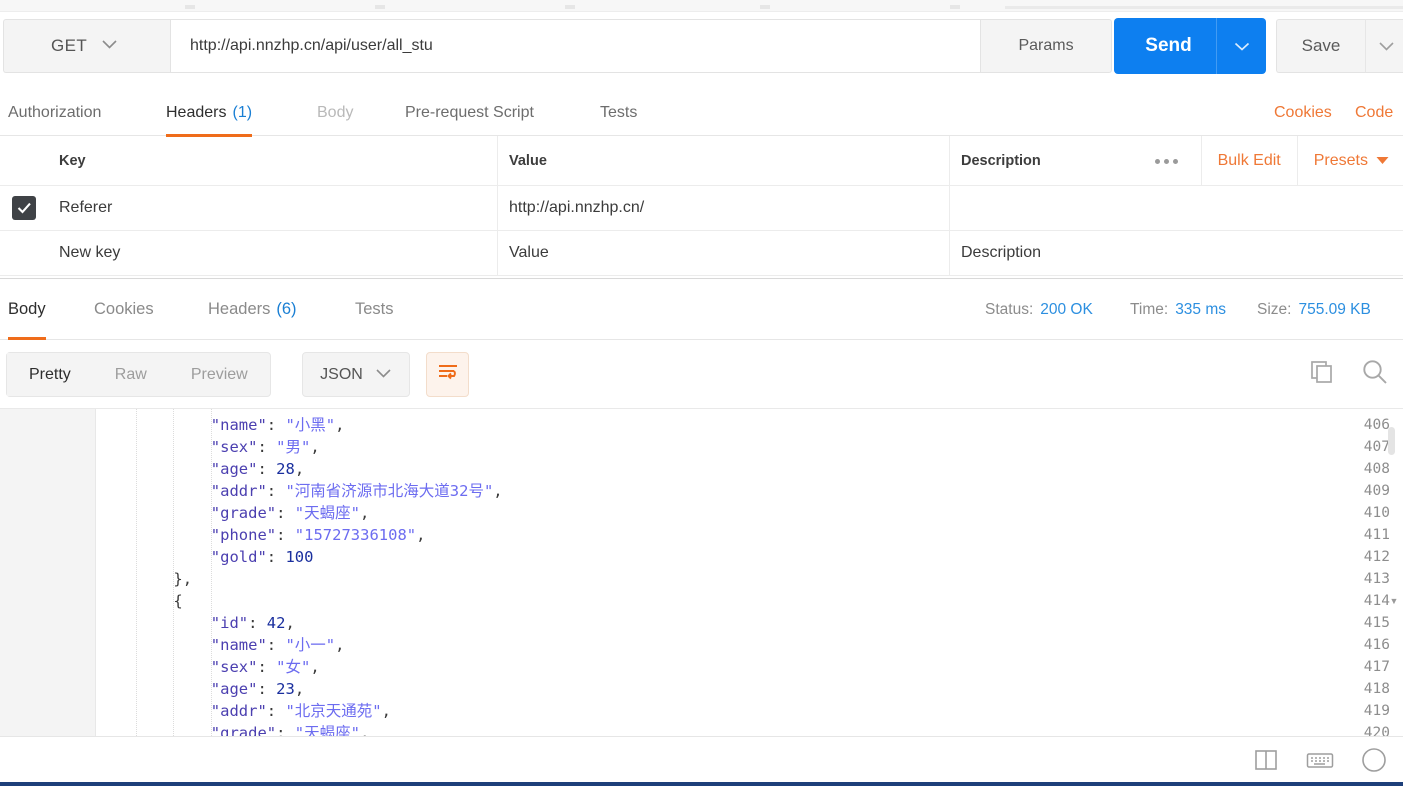 This screenshot has height=786, width=1403. What do you see at coordinates (1201, 309) in the screenshot?
I see `time-value: 335 ms` at bounding box center [1201, 309].